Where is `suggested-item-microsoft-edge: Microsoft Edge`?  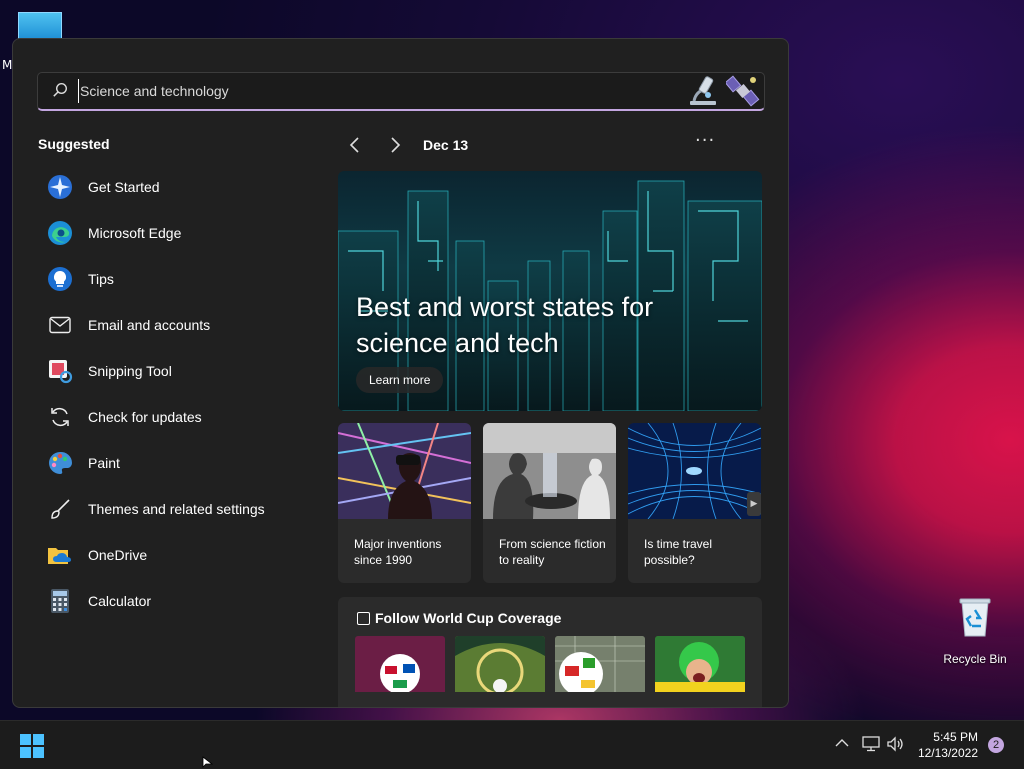 suggested-item-microsoft-edge: Microsoft Edge is located at coordinates (173, 233).